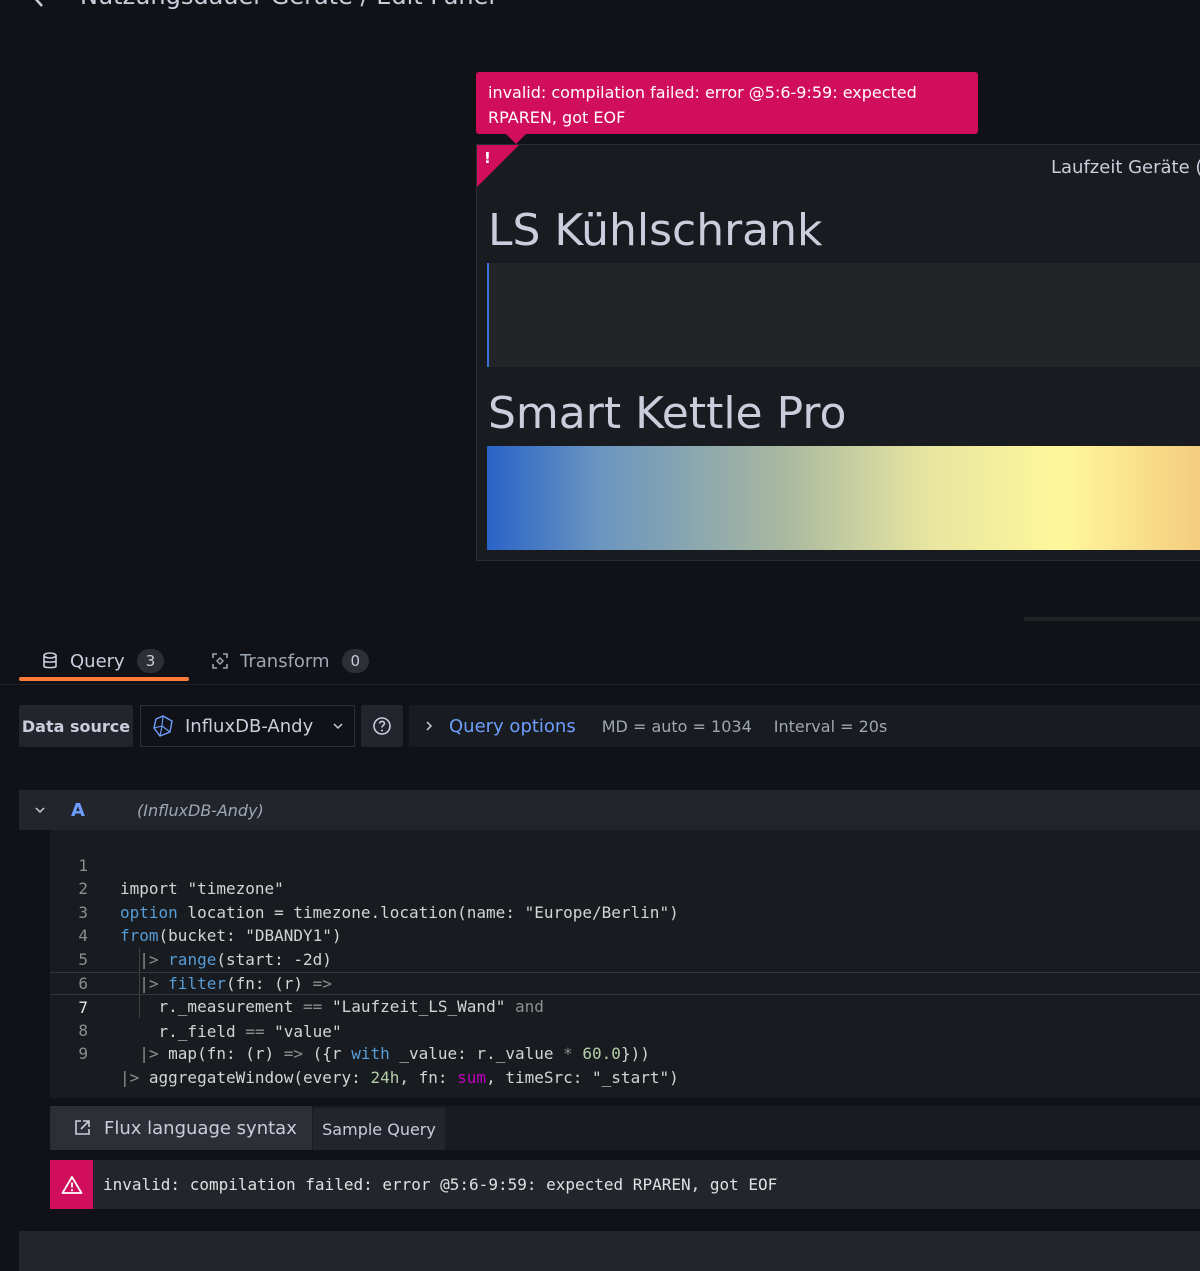 The width and height of the screenshot is (1200, 1271). Describe the element at coordinates (40, 810) in the screenshot. I see `collapse-chevron-icon` at that location.